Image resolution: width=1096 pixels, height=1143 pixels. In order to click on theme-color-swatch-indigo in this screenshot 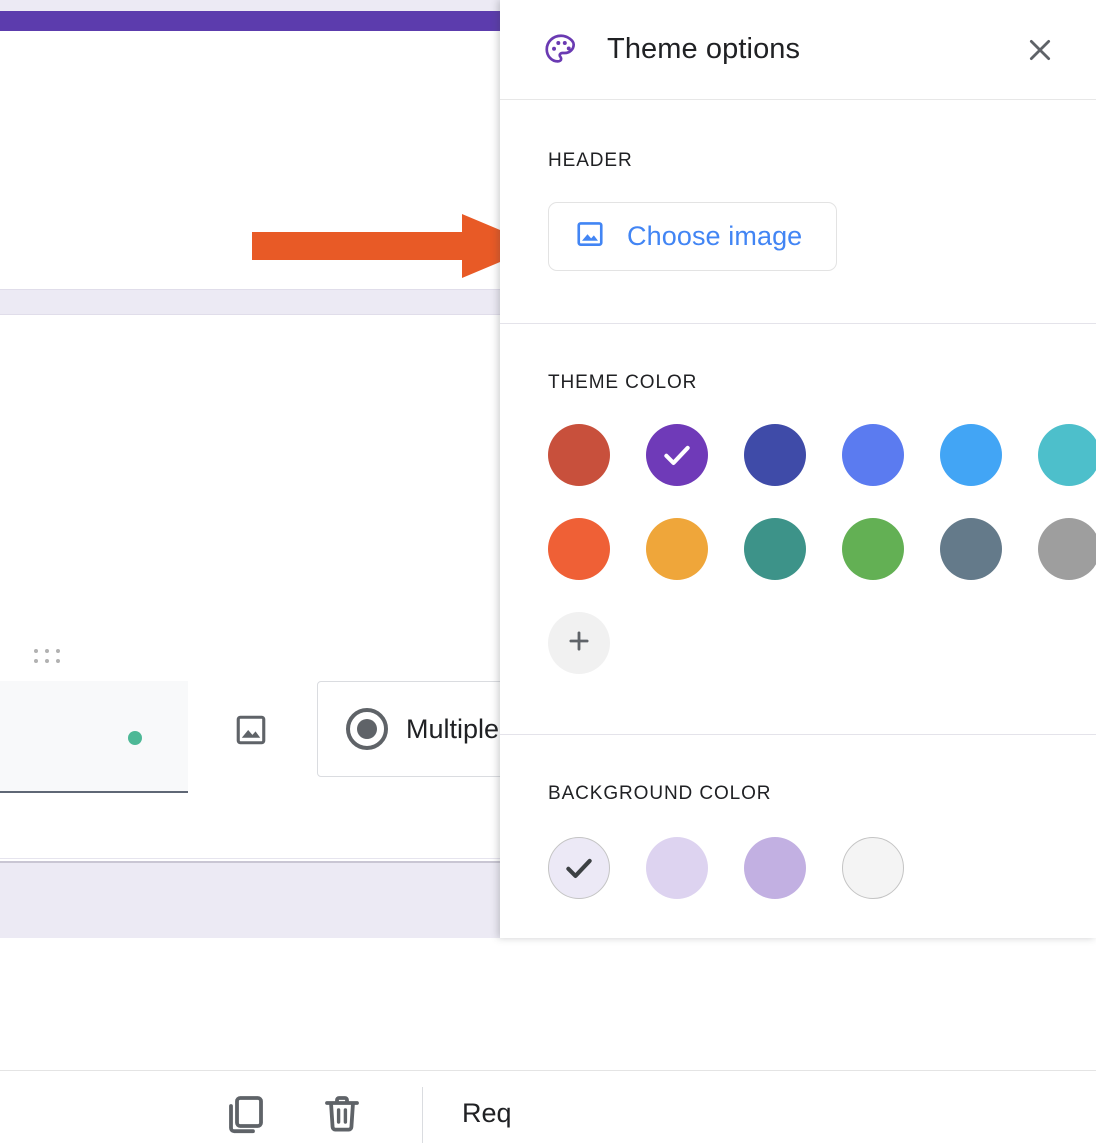, I will do `click(775, 455)`.